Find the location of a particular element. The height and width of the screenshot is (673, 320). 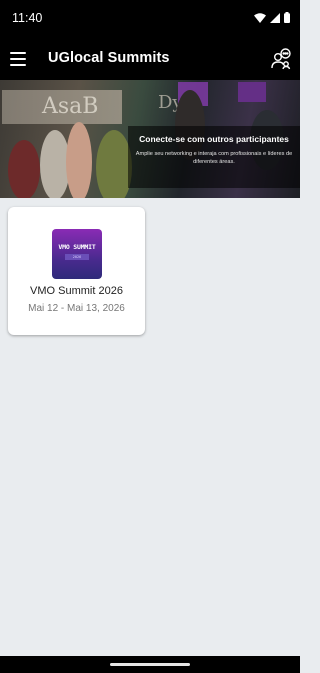

status-icons is located at coordinates (272, 17).